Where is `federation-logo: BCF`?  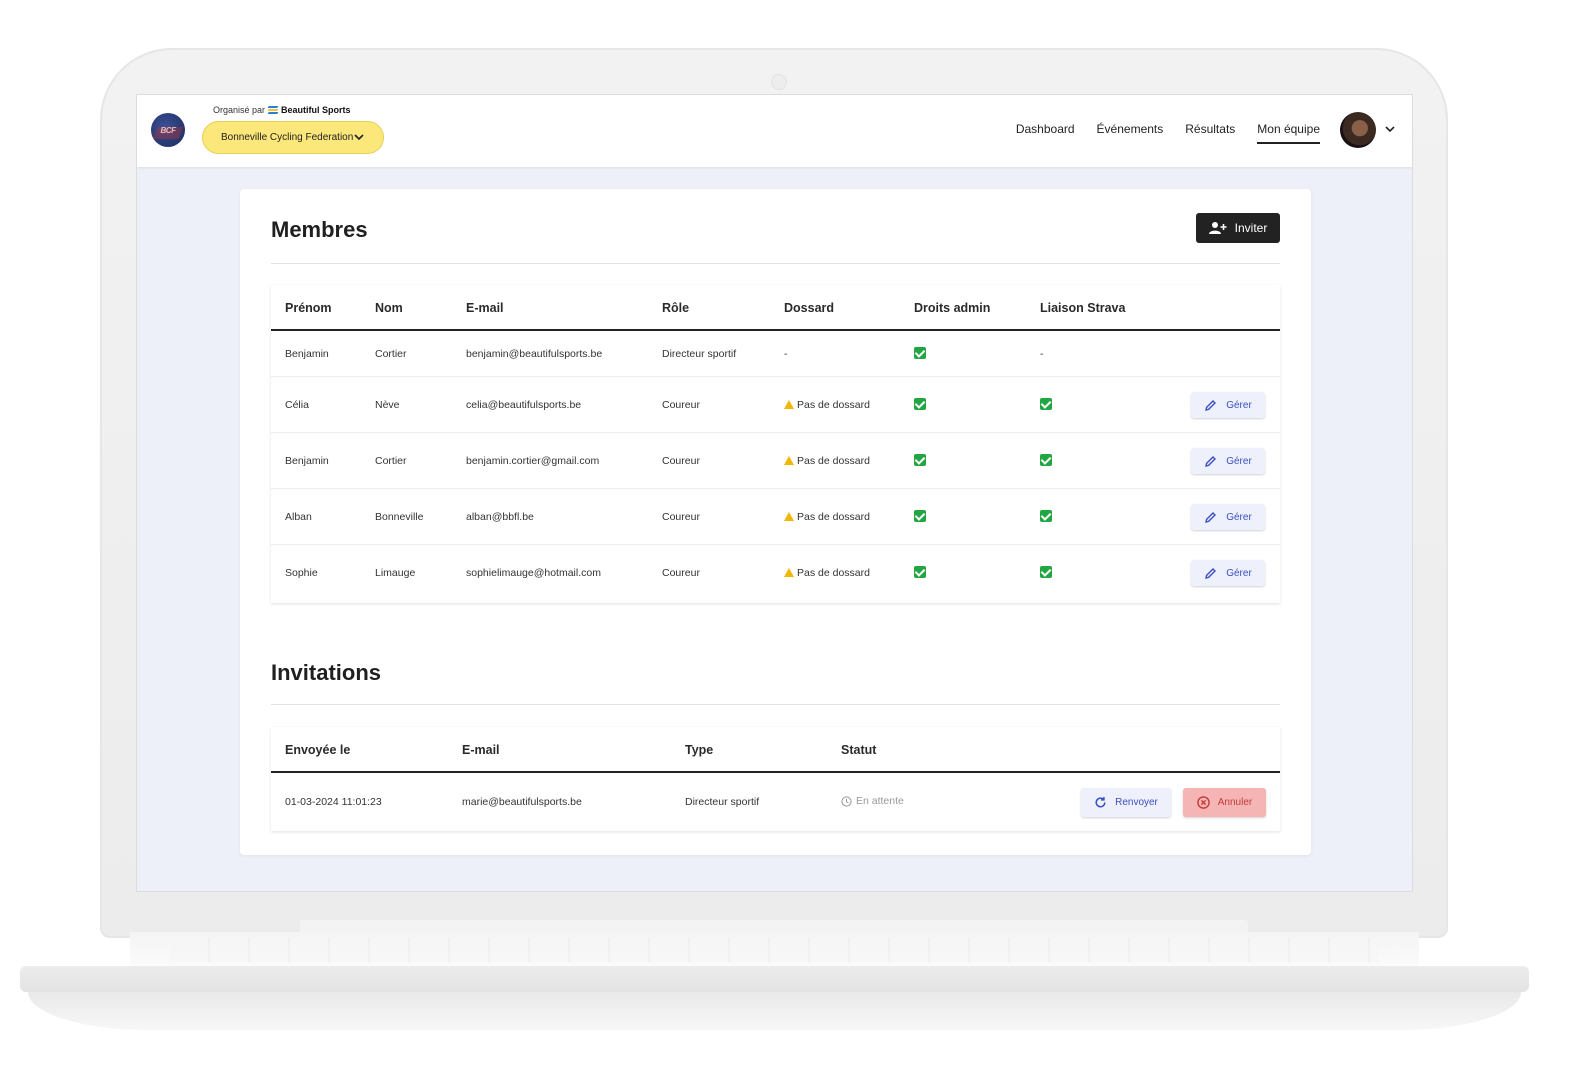
federation-logo: BCF is located at coordinates (168, 130).